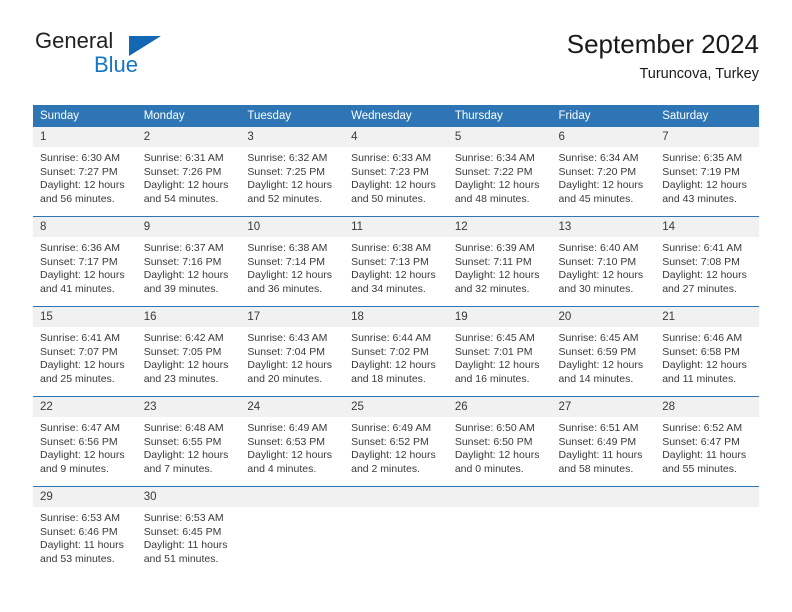 The height and width of the screenshot is (612, 792). Describe the element at coordinates (77, 288) in the screenshot. I see `daylight-text-line2: and 41 minutes.` at that location.